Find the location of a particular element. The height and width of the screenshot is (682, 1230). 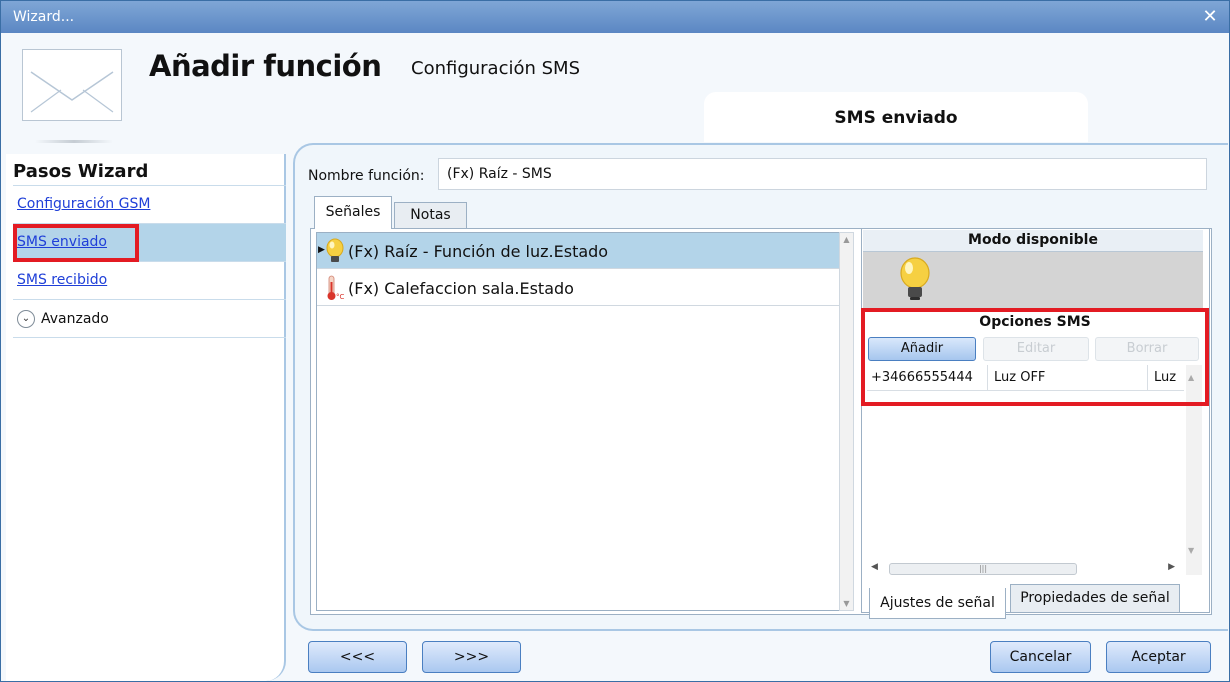

bulb-mode-icon is located at coordinates (915, 279).